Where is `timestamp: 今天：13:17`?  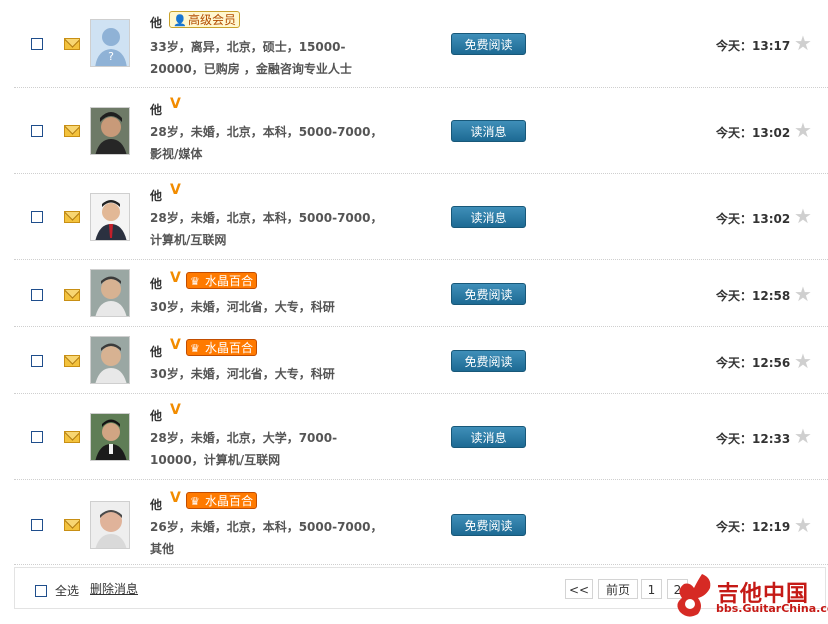
timestamp: 今天：13:17 is located at coordinates (753, 46).